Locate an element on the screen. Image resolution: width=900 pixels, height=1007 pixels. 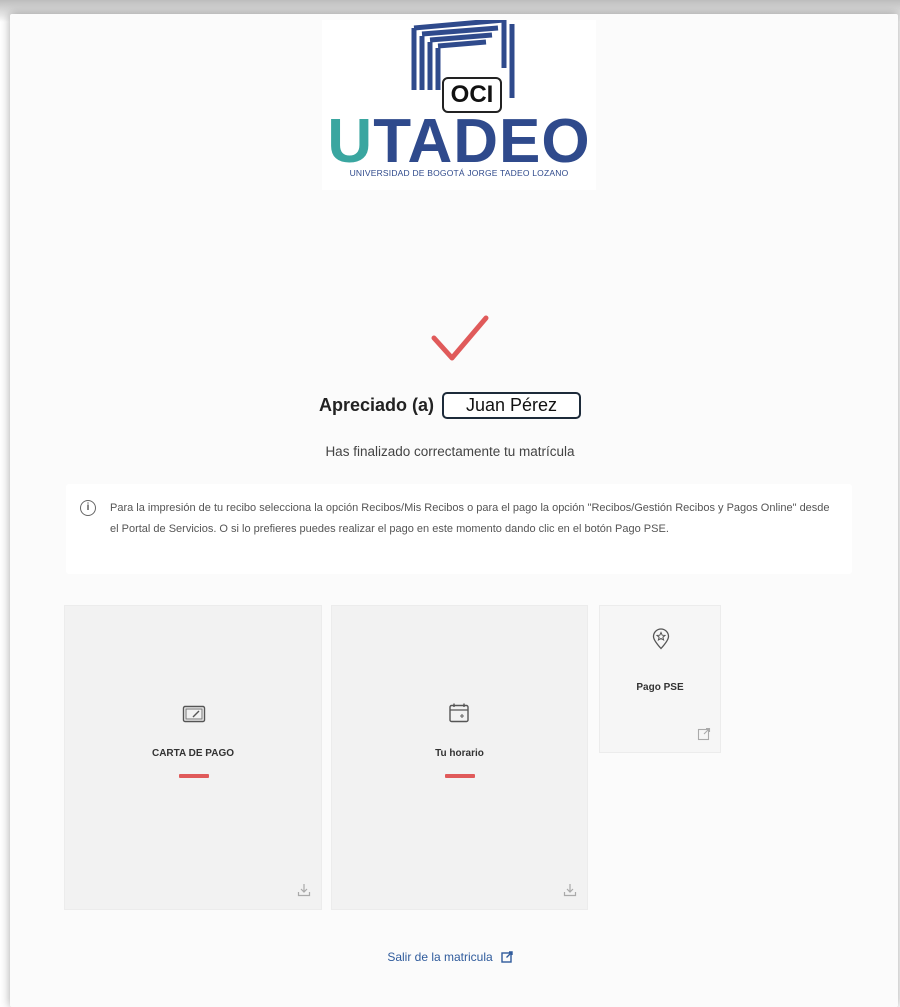
pse-payment-card: Pago PSE is located at coordinates (660, 679).